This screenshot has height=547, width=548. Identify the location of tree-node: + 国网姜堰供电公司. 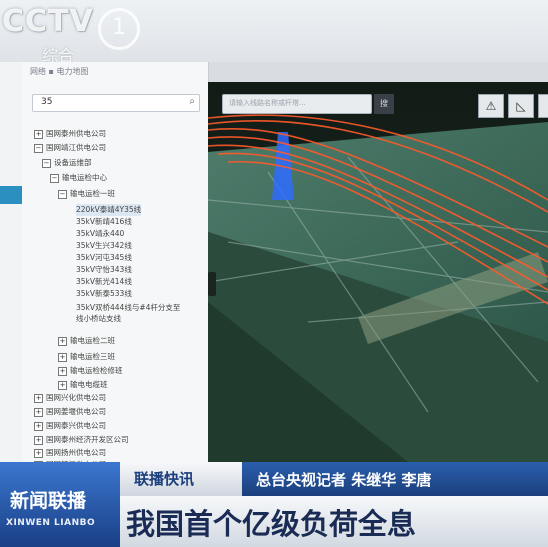
(70, 412).